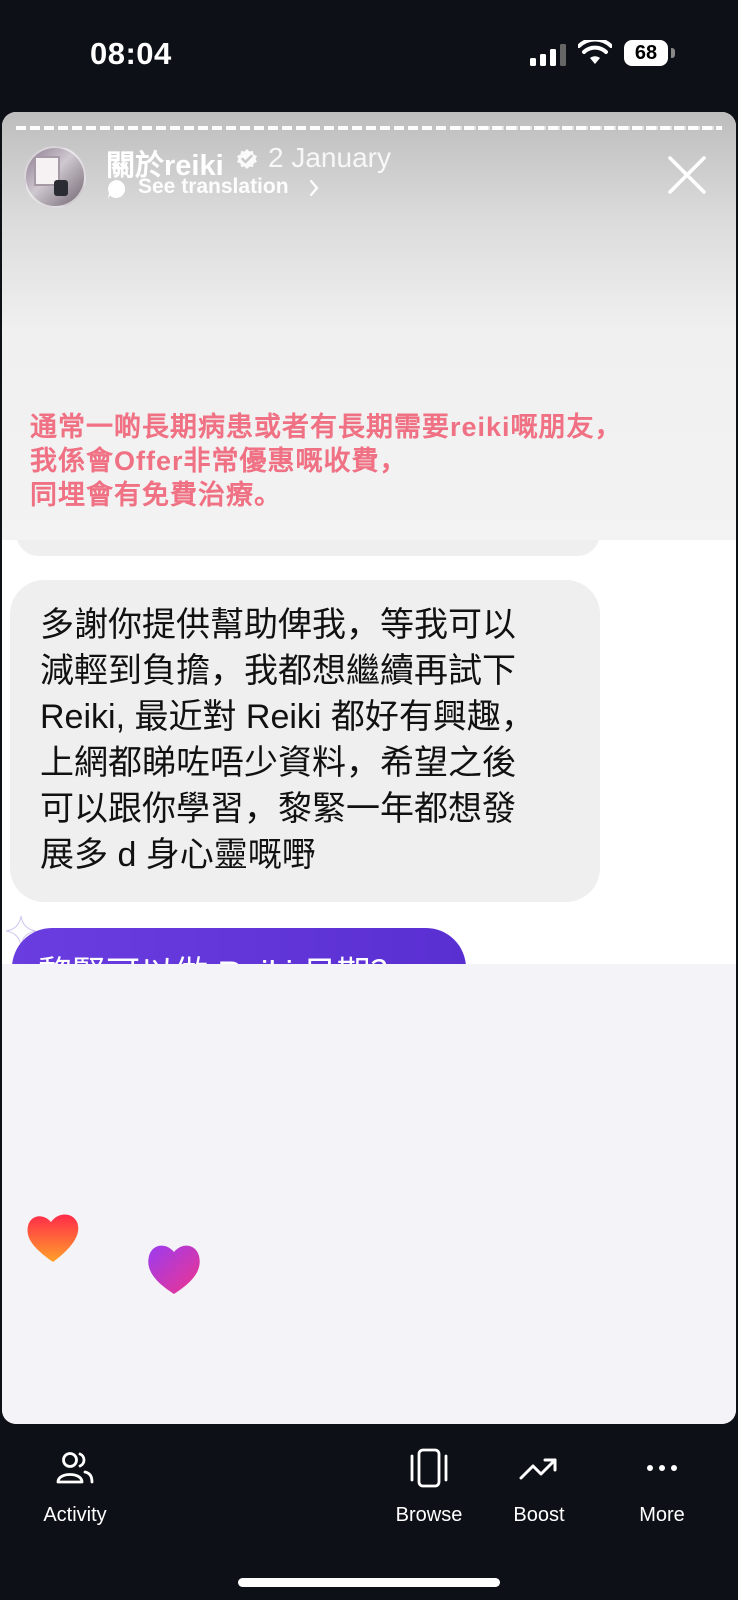 The image size is (738, 1600). What do you see at coordinates (587, 128) in the screenshot?
I see `story-progress-remaining` at bounding box center [587, 128].